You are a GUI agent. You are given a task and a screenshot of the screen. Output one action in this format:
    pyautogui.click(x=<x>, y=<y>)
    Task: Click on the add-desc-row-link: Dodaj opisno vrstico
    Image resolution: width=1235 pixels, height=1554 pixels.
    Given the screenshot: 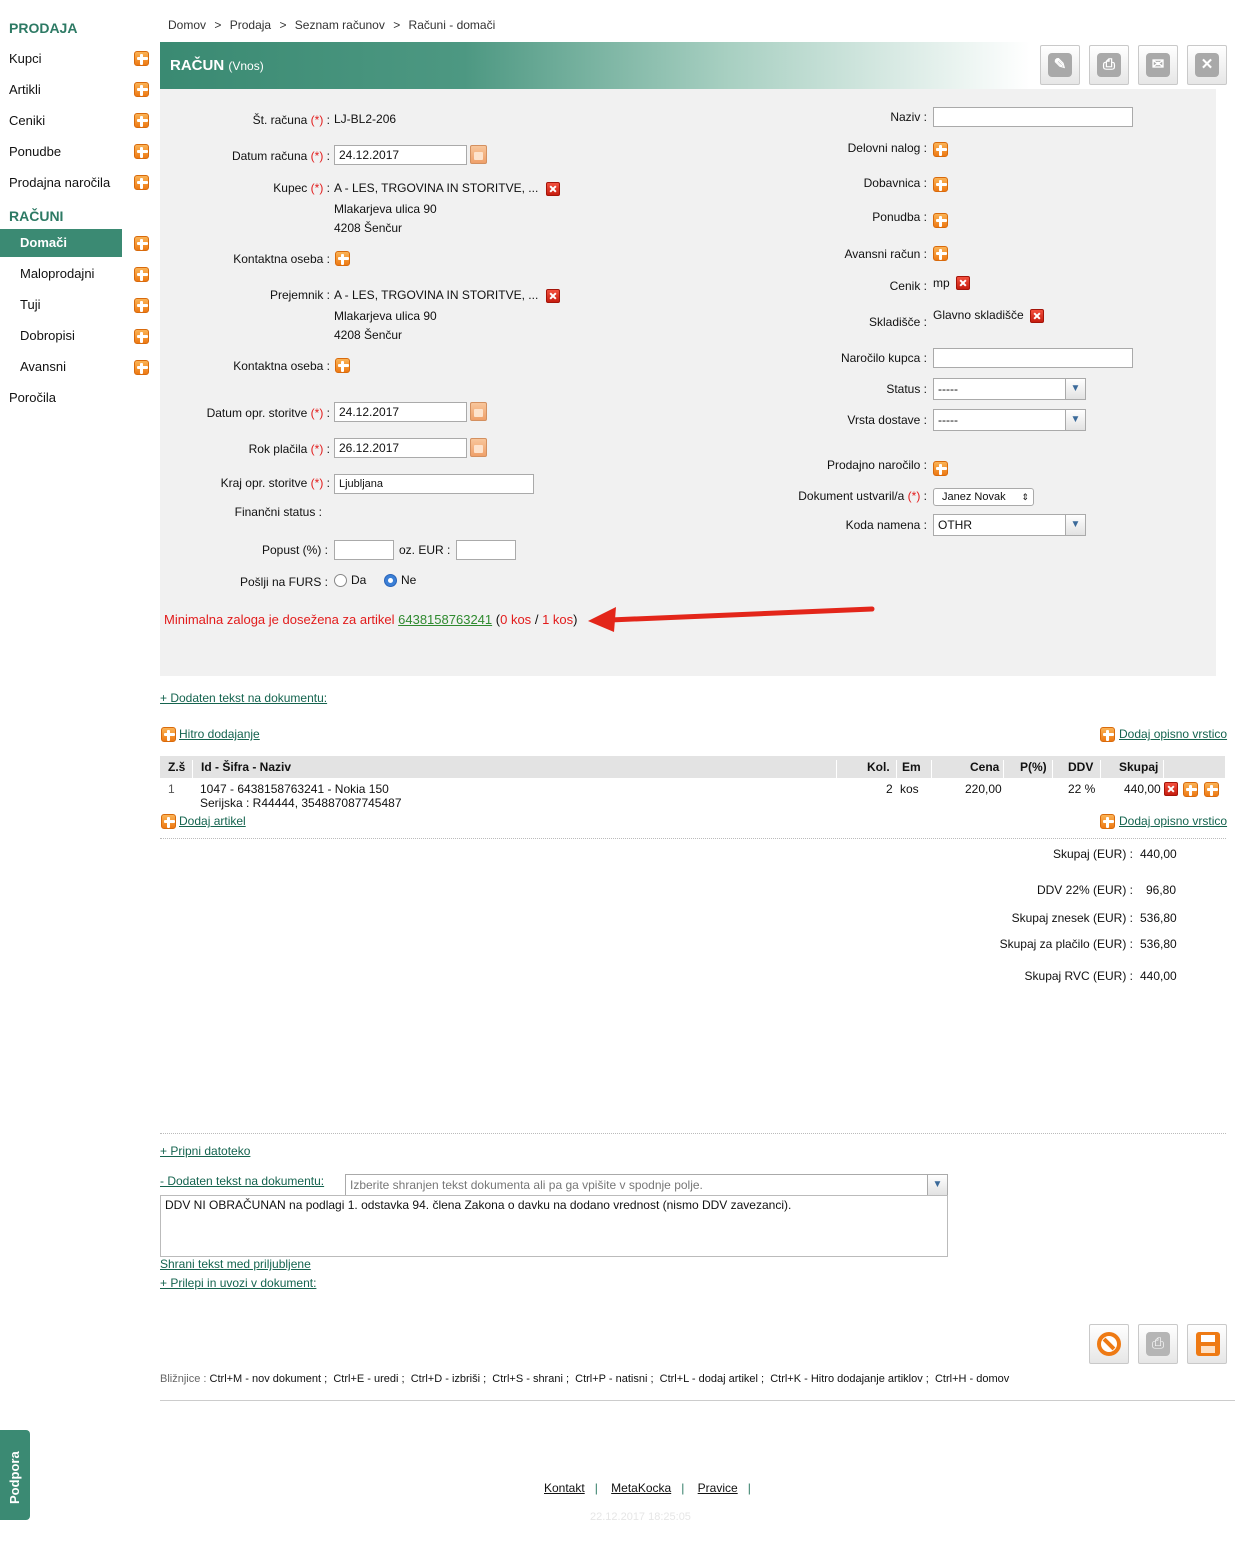 What is the action you would take?
    pyautogui.click(x=1173, y=734)
    